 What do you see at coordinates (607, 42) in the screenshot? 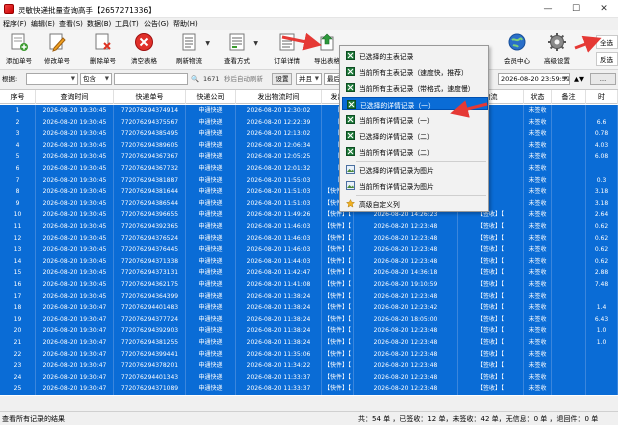
I see `select-all-button: 全选` at bounding box center [607, 42].